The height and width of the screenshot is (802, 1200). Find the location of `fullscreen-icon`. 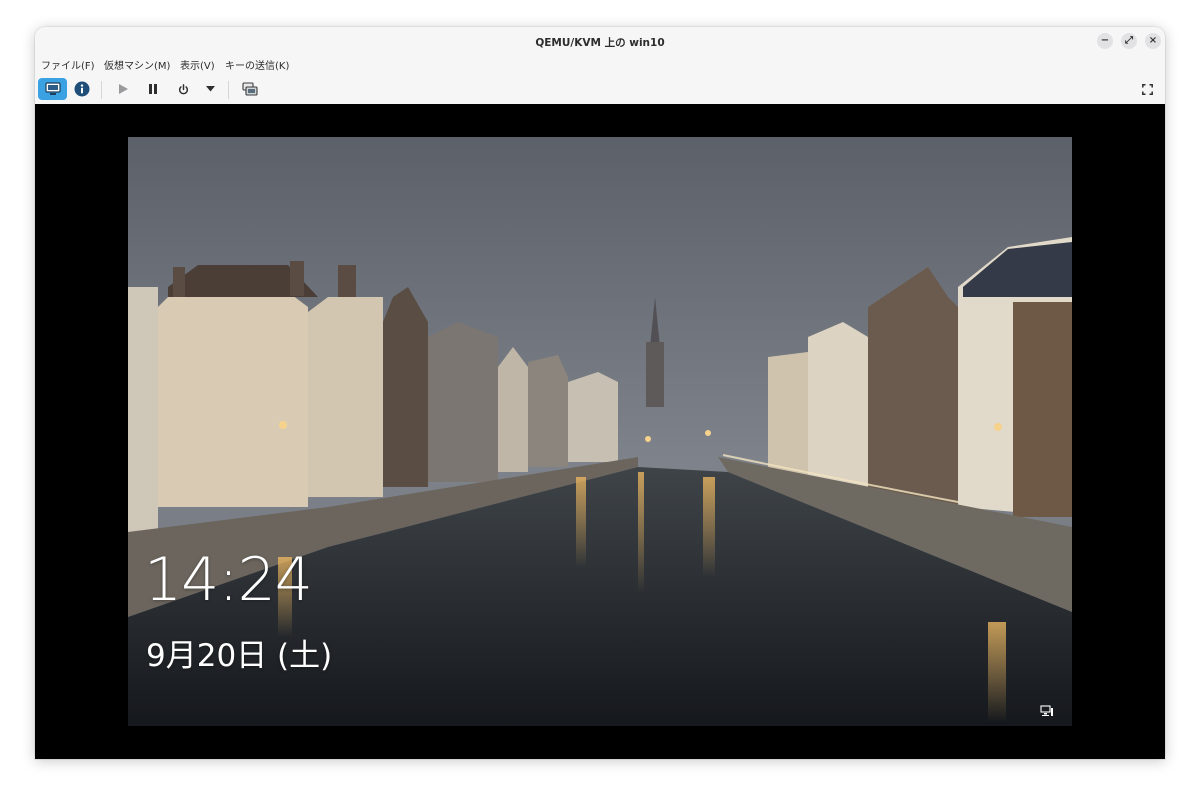

fullscreen-icon is located at coordinates (1147, 89).